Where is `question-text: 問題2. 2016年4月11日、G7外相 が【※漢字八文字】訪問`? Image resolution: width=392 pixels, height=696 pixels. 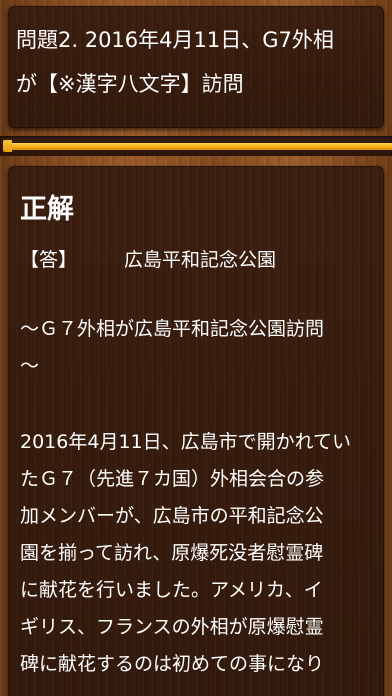 question-text: 問題2. 2016年4月11日、G7外相 が【※漢字八文字】訪問 is located at coordinates (175, 62).